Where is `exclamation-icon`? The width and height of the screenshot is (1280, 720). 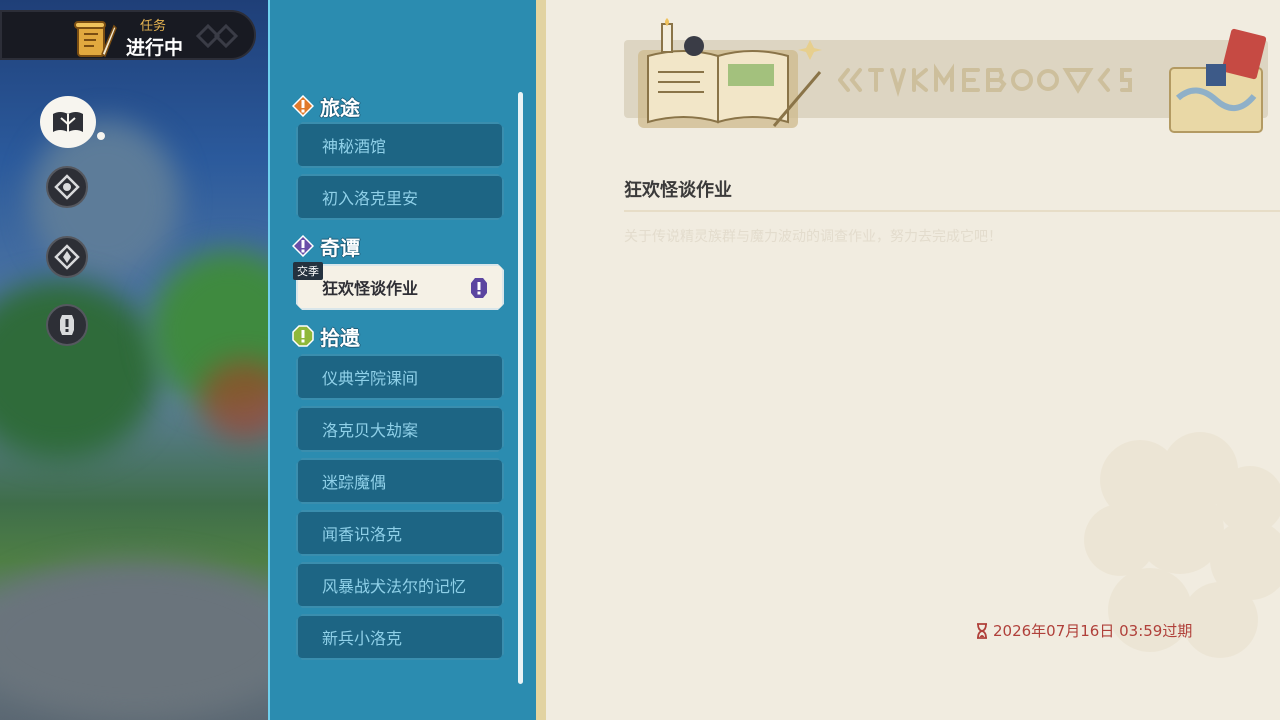
exclamation-icon is located at coordinates (67, 325).